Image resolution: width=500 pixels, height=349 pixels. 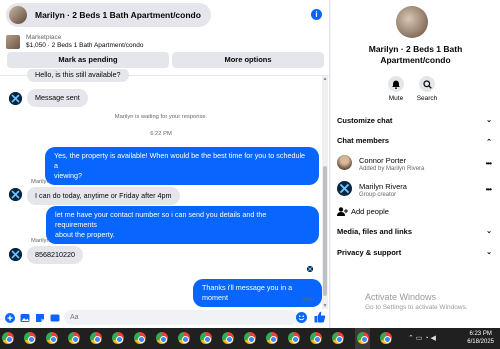 What do you see at coordinates (370, 211) in the screenshot?
I see `add-people-label: Add people` at bounding box center [370, 211].